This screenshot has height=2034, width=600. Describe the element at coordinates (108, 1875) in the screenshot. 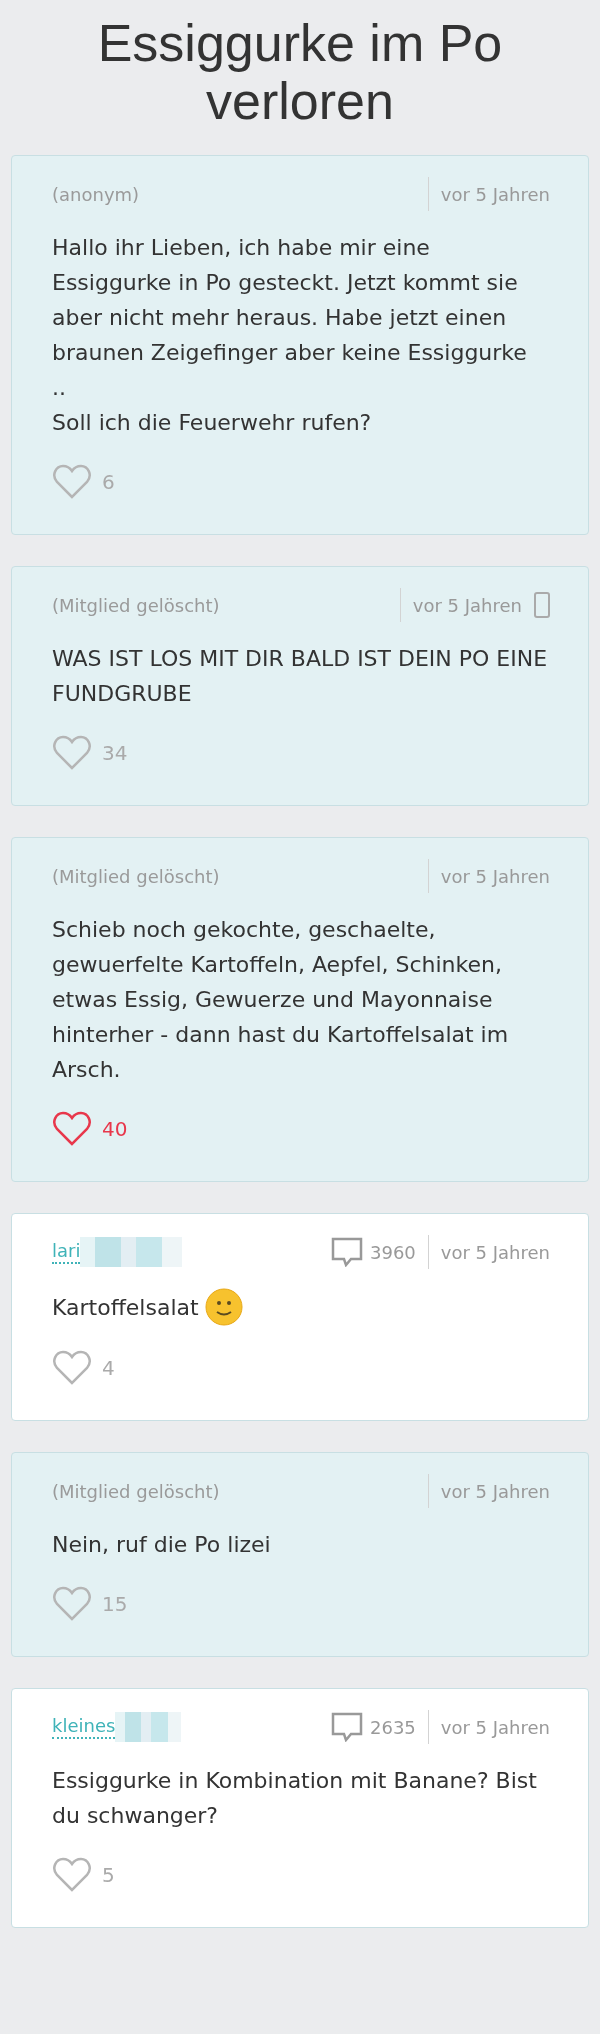

I see `like-count: 5` at that location.